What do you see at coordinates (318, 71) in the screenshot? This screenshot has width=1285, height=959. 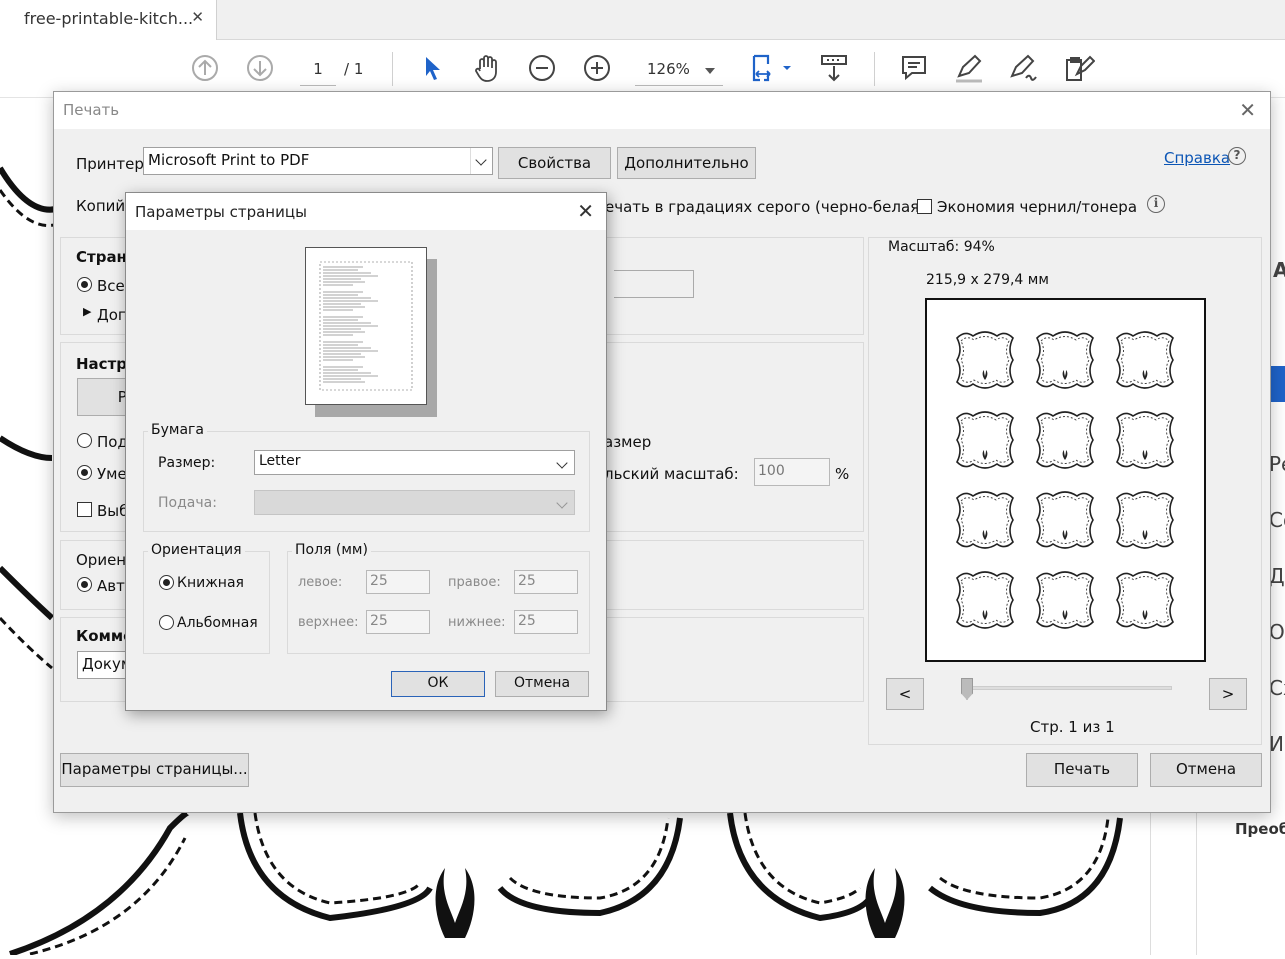 I see `page-number-input: 1` at bounding box center [318, 71].